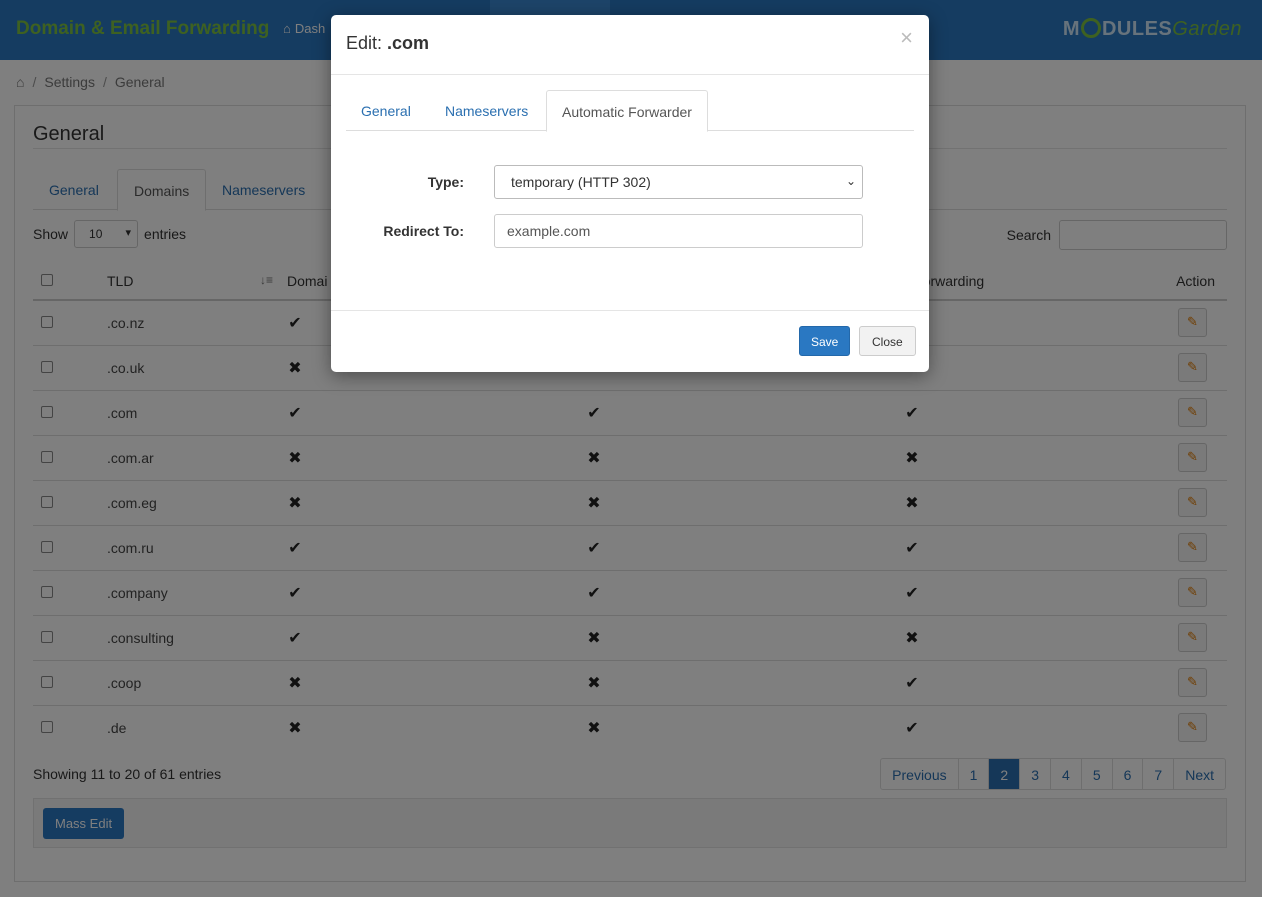 The height and width of the screenshot is (897, 1262). Describe the element at coordinates (581, 182) in the screenshot. I see `type-select-value: temporary (HTTP 302)` at that location.